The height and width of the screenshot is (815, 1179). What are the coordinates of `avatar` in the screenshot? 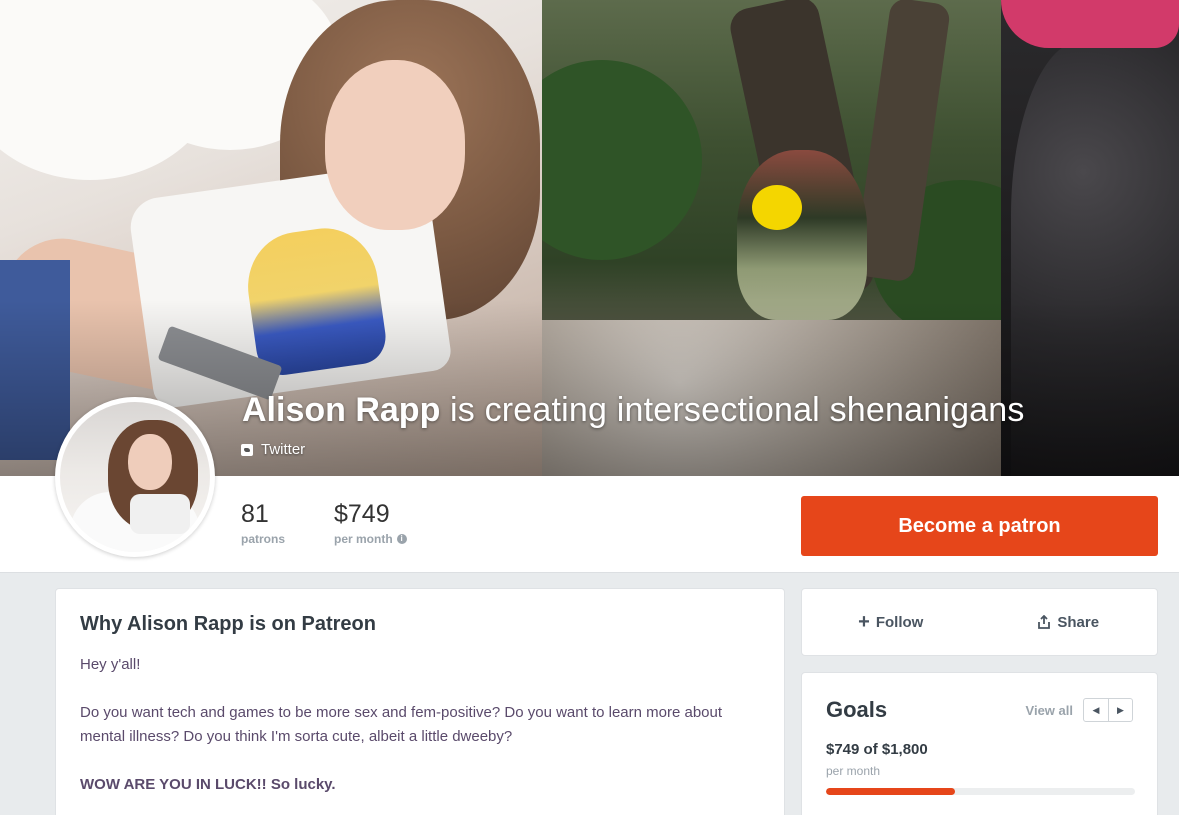 It's located at (135, 477).